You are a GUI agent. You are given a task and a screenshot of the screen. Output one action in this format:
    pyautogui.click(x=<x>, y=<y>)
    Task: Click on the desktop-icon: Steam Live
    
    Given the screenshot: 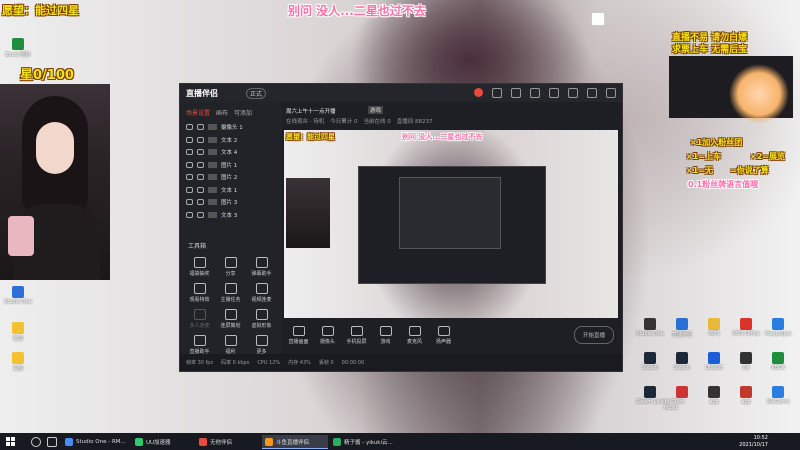 What is the action you would take?
    pyautogui.click(x=650, y=395)
    